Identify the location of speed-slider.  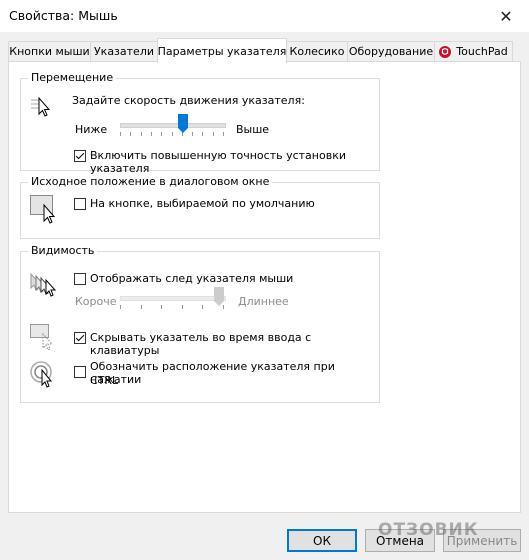
(173, 126).